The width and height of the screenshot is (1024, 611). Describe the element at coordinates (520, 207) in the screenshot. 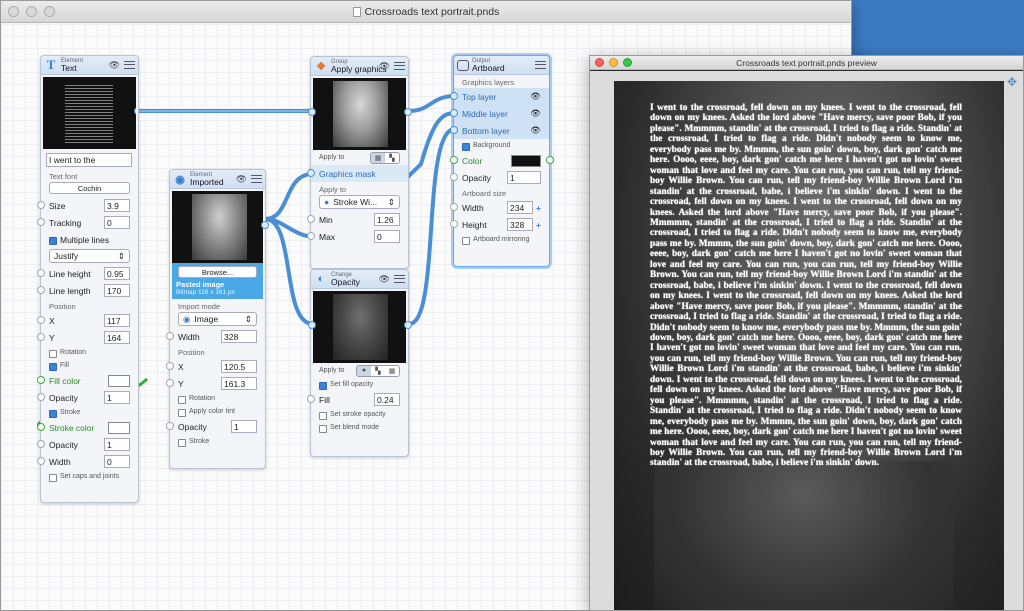

I see `width-field: 234` at that location.